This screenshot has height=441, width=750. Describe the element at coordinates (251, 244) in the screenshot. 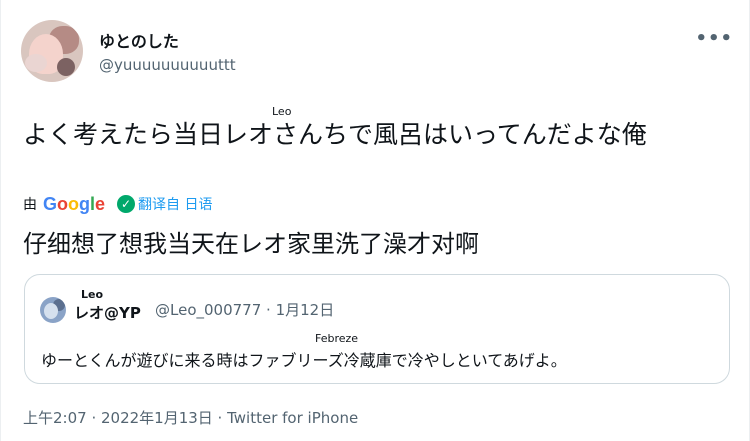

I see `translated-text: 仔细想了想我当天在レオ家里洗了澡才对啊` at that location.